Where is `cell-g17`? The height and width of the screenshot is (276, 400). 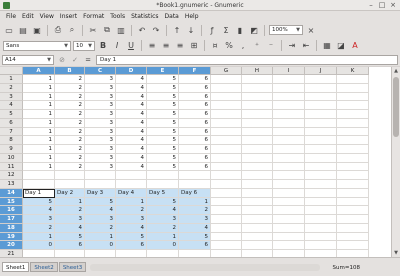
cell-g17 is located at coordinates (226, 219).